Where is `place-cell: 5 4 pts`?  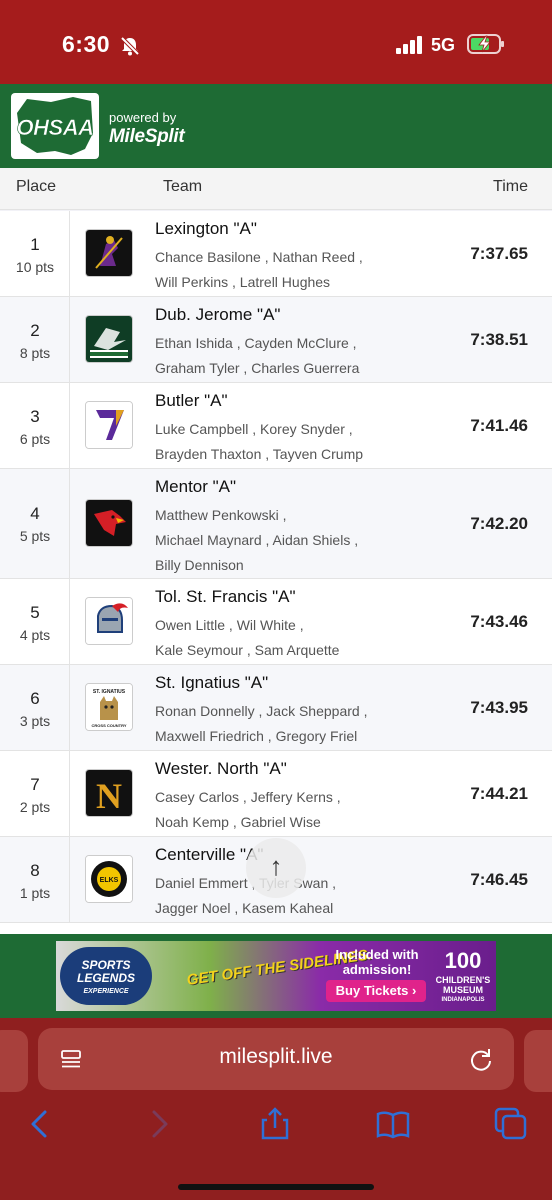 place-cell: 5 4 pts is located at coordinates (35, 621).